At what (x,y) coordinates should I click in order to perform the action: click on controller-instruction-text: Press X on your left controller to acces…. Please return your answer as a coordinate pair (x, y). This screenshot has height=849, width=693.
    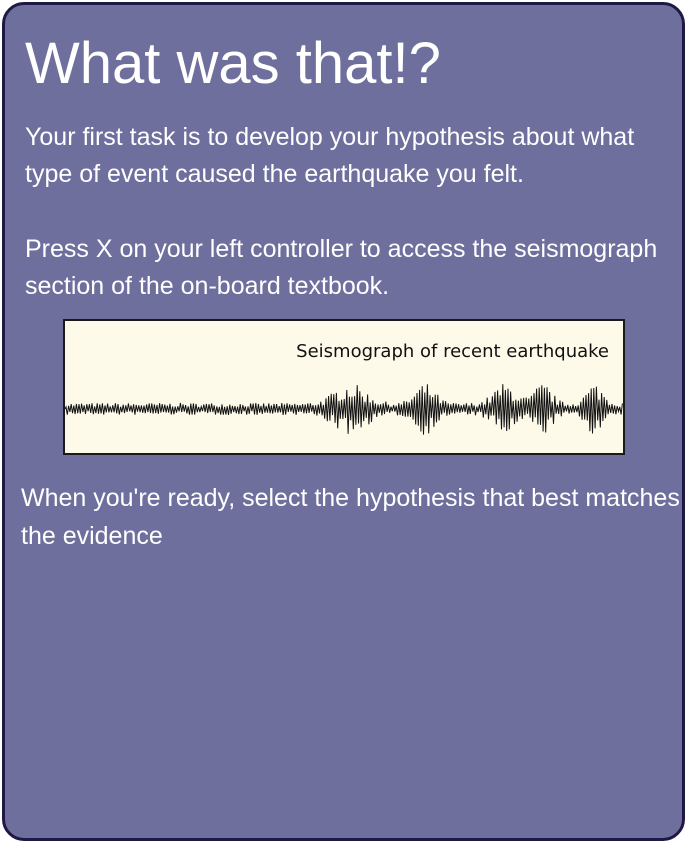
    Looking at the image, I should click on (341, 267).